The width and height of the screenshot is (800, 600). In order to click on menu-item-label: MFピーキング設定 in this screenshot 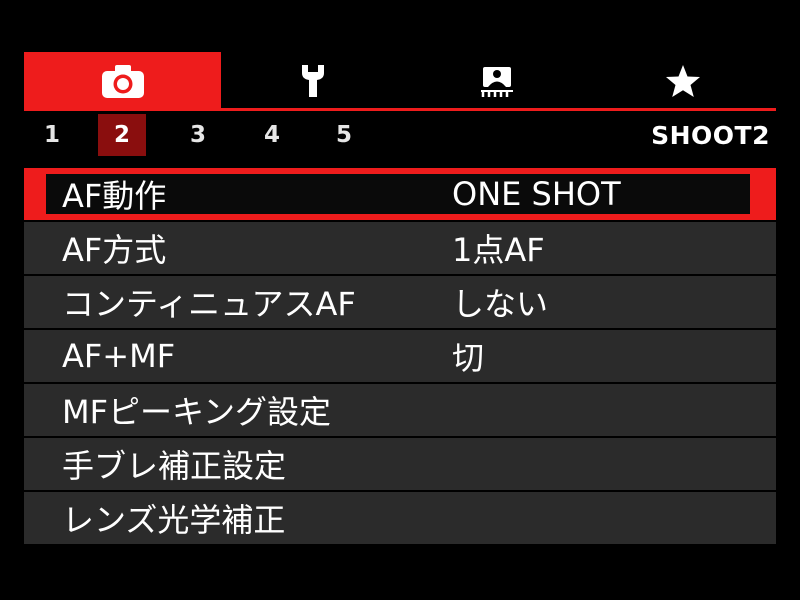, I will do `click(197, 412)`.